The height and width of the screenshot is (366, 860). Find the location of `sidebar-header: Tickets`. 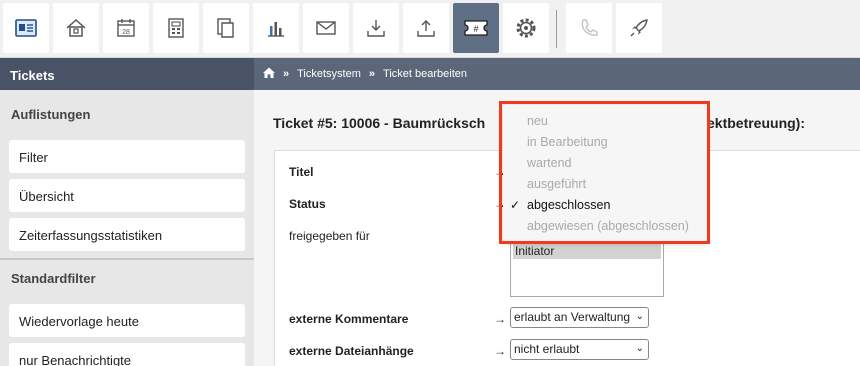

sidebar-header: Tickets is located at coordinates (127, 74).